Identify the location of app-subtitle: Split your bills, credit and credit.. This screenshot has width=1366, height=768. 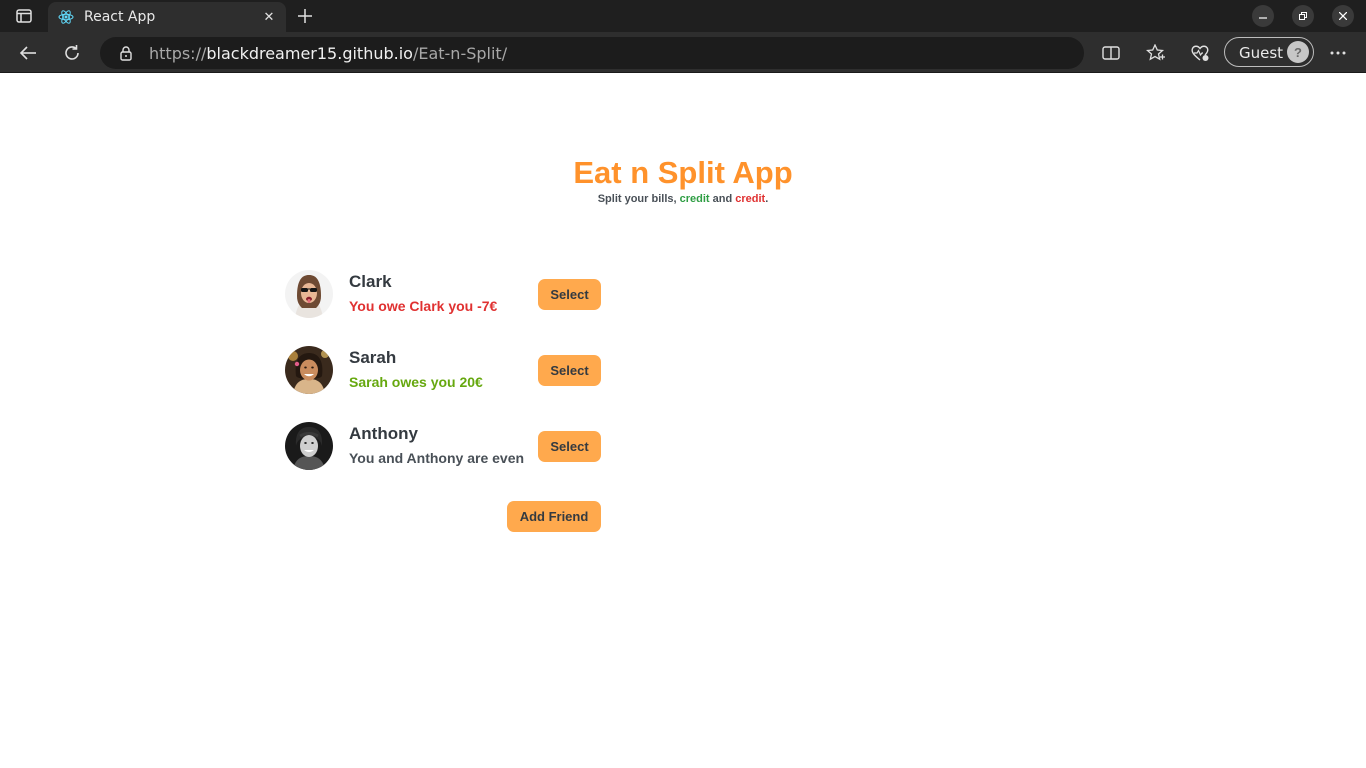
(683, 199).